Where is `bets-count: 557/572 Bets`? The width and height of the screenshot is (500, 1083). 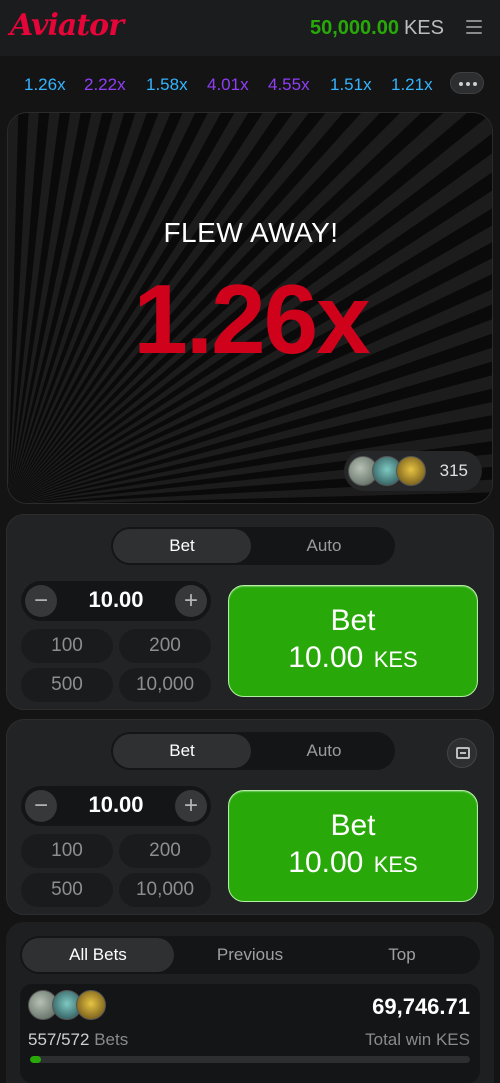
bets-count: 557/572 Bets is located at coordinates (78, 1039).